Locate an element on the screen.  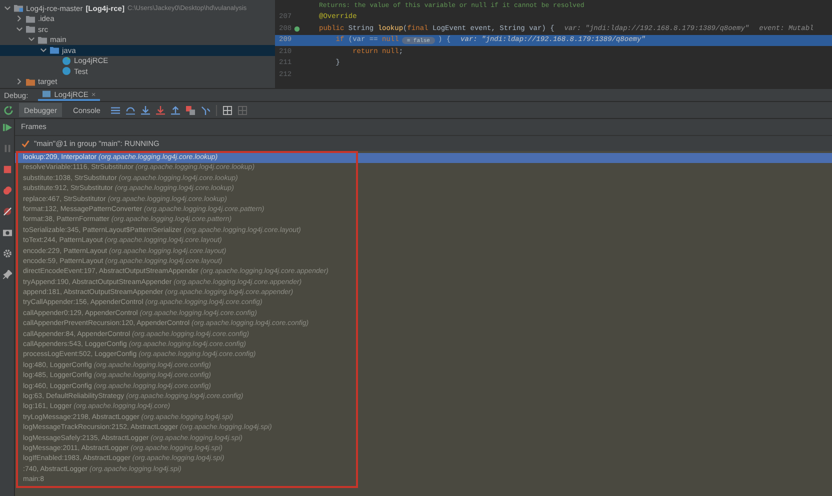
breakpoints-icon is located at coordinates (7, 190).